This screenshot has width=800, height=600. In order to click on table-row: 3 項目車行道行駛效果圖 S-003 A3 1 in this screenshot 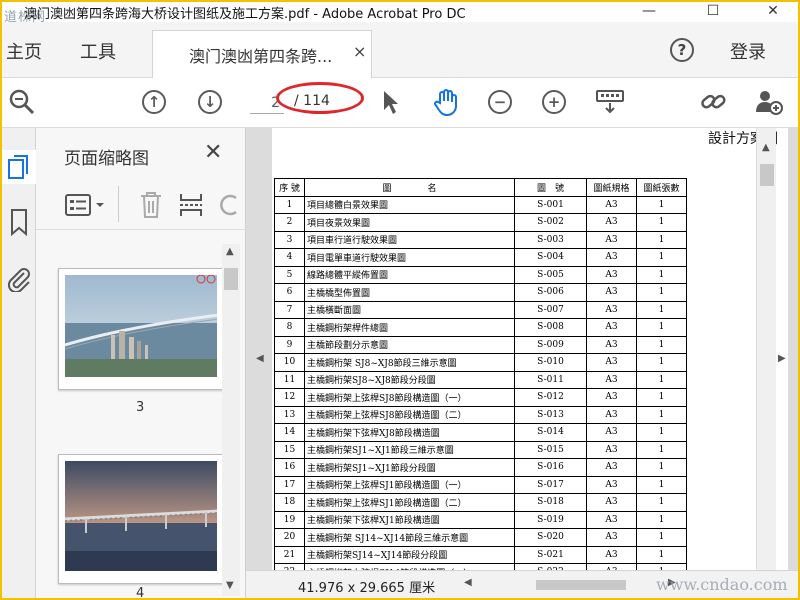, I will do `click(480, 239)`.